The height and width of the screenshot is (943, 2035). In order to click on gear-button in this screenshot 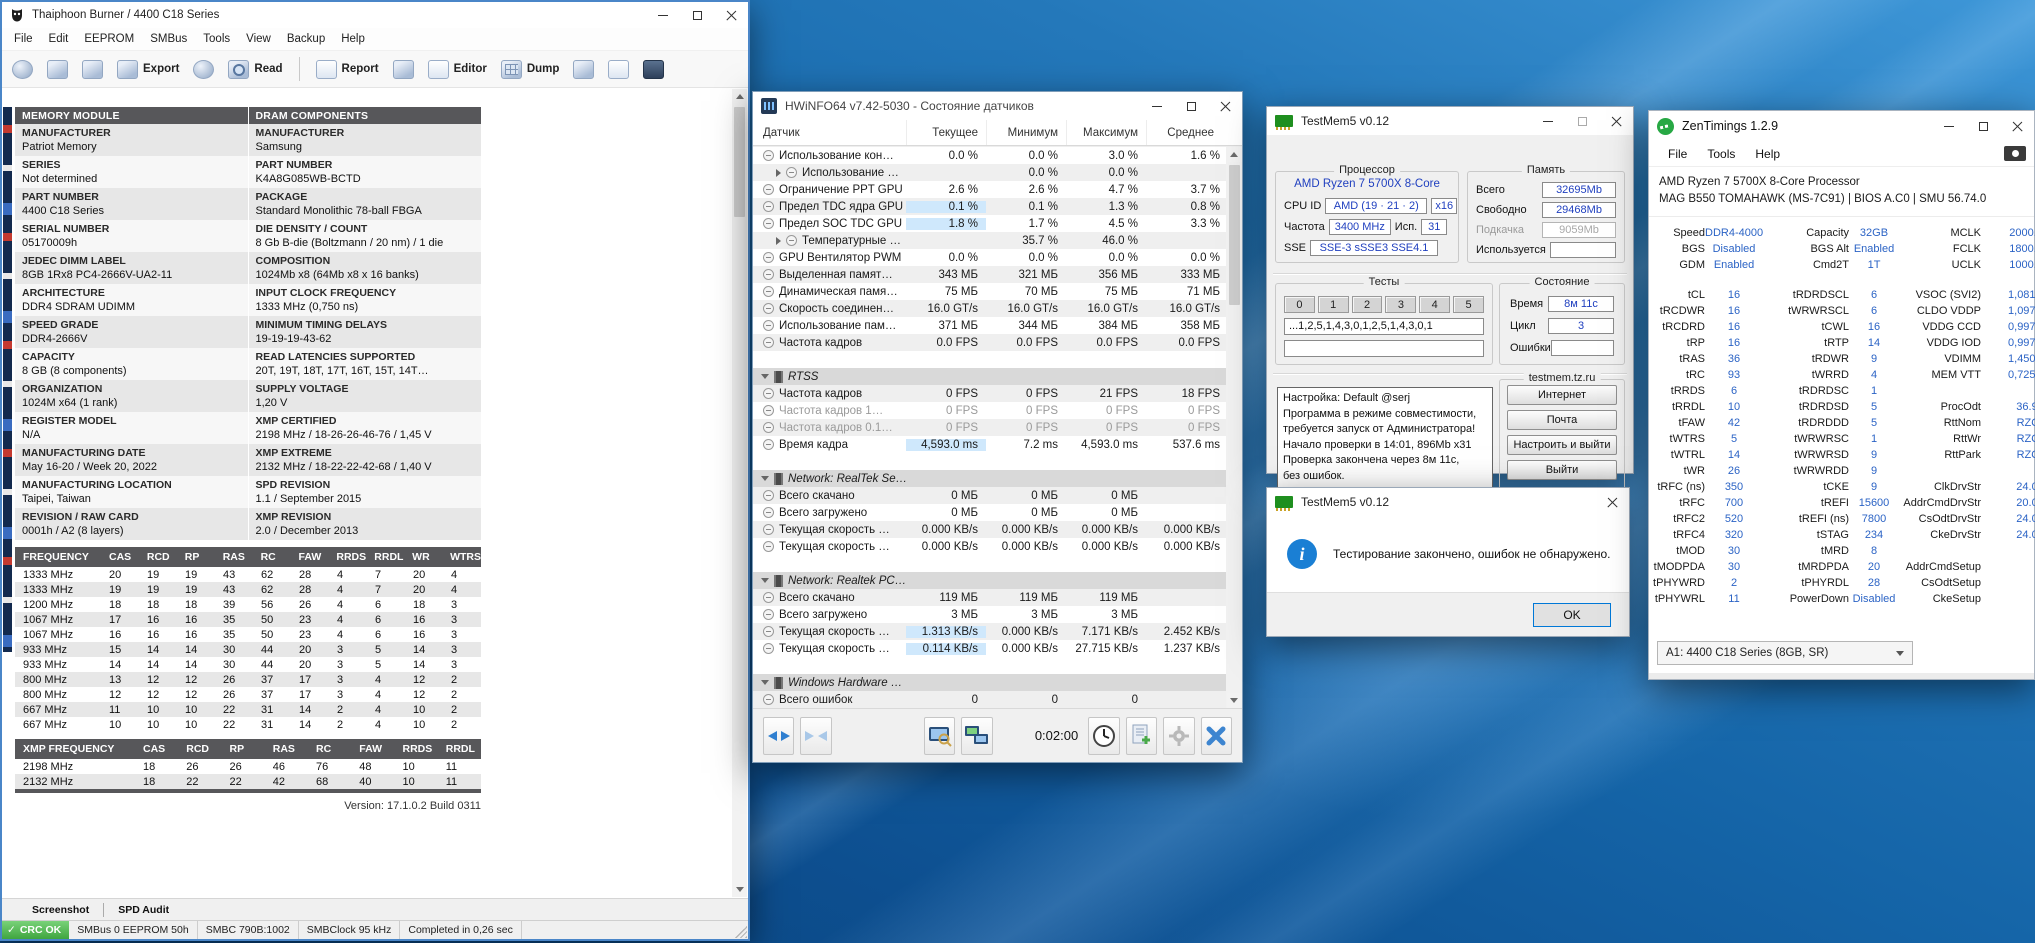, I will do `click(22, 69)`.